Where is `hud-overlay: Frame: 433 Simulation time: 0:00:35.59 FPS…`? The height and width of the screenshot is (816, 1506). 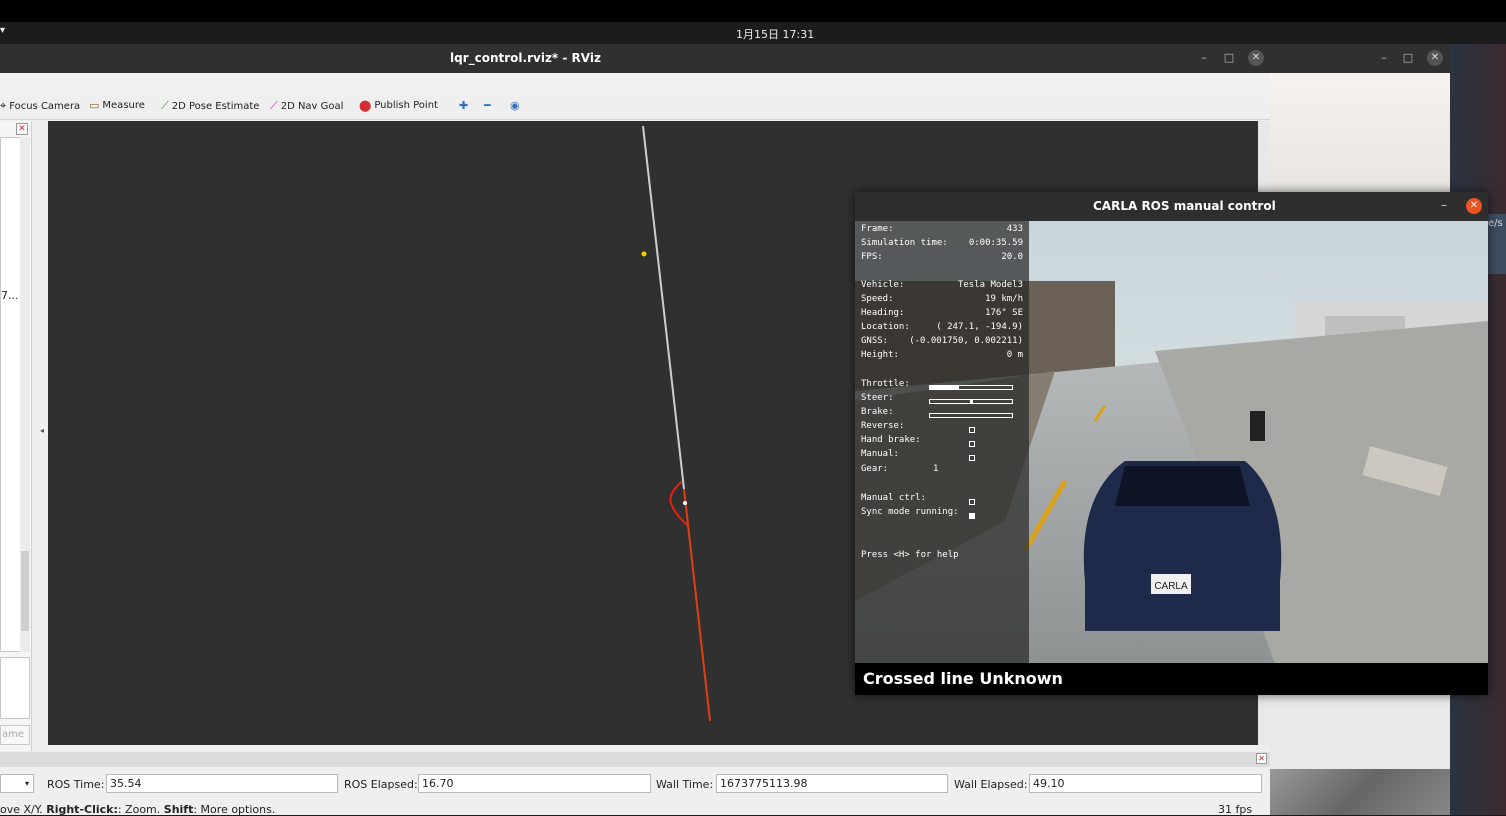
hud-overlay: Frame: 433 Simulation time: 0:00:35.59 FPS… is located at coordinates (942, 442).